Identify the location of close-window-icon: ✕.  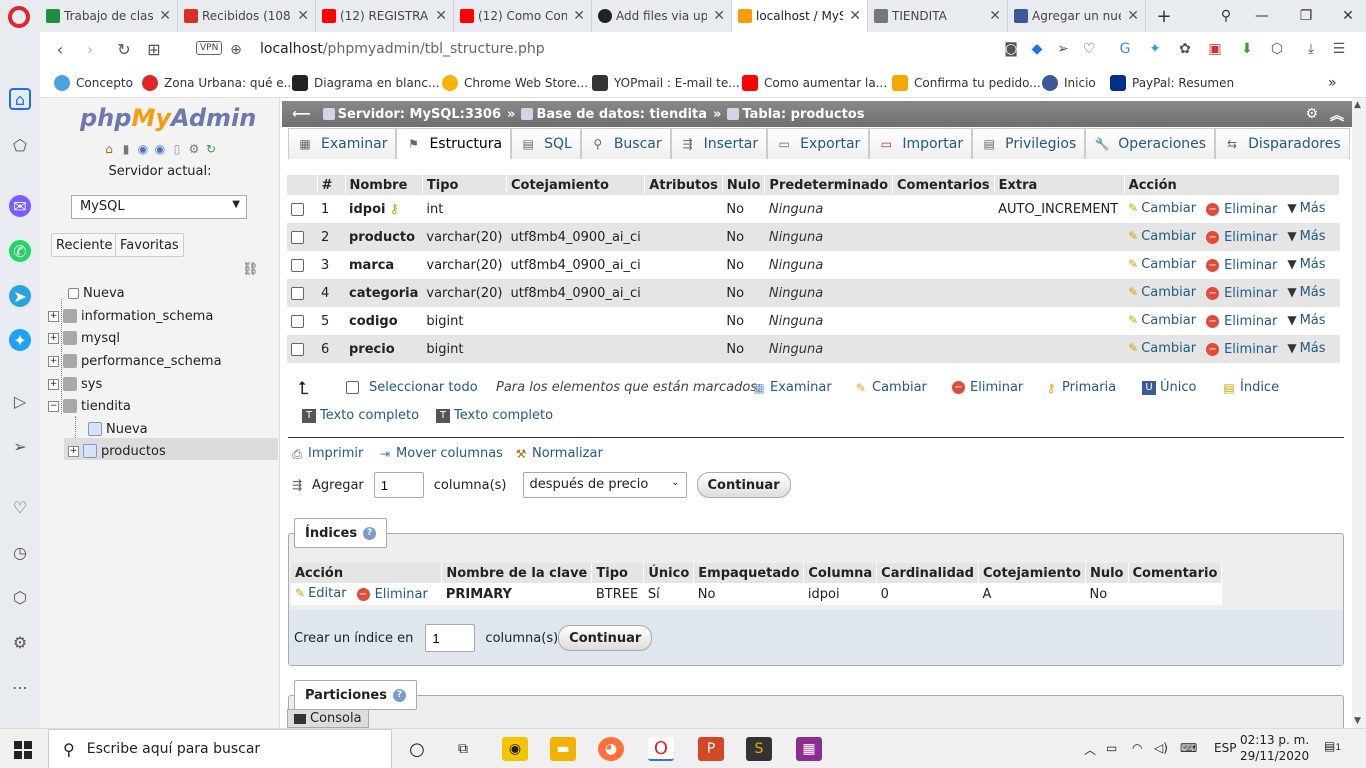
(1348, 16).